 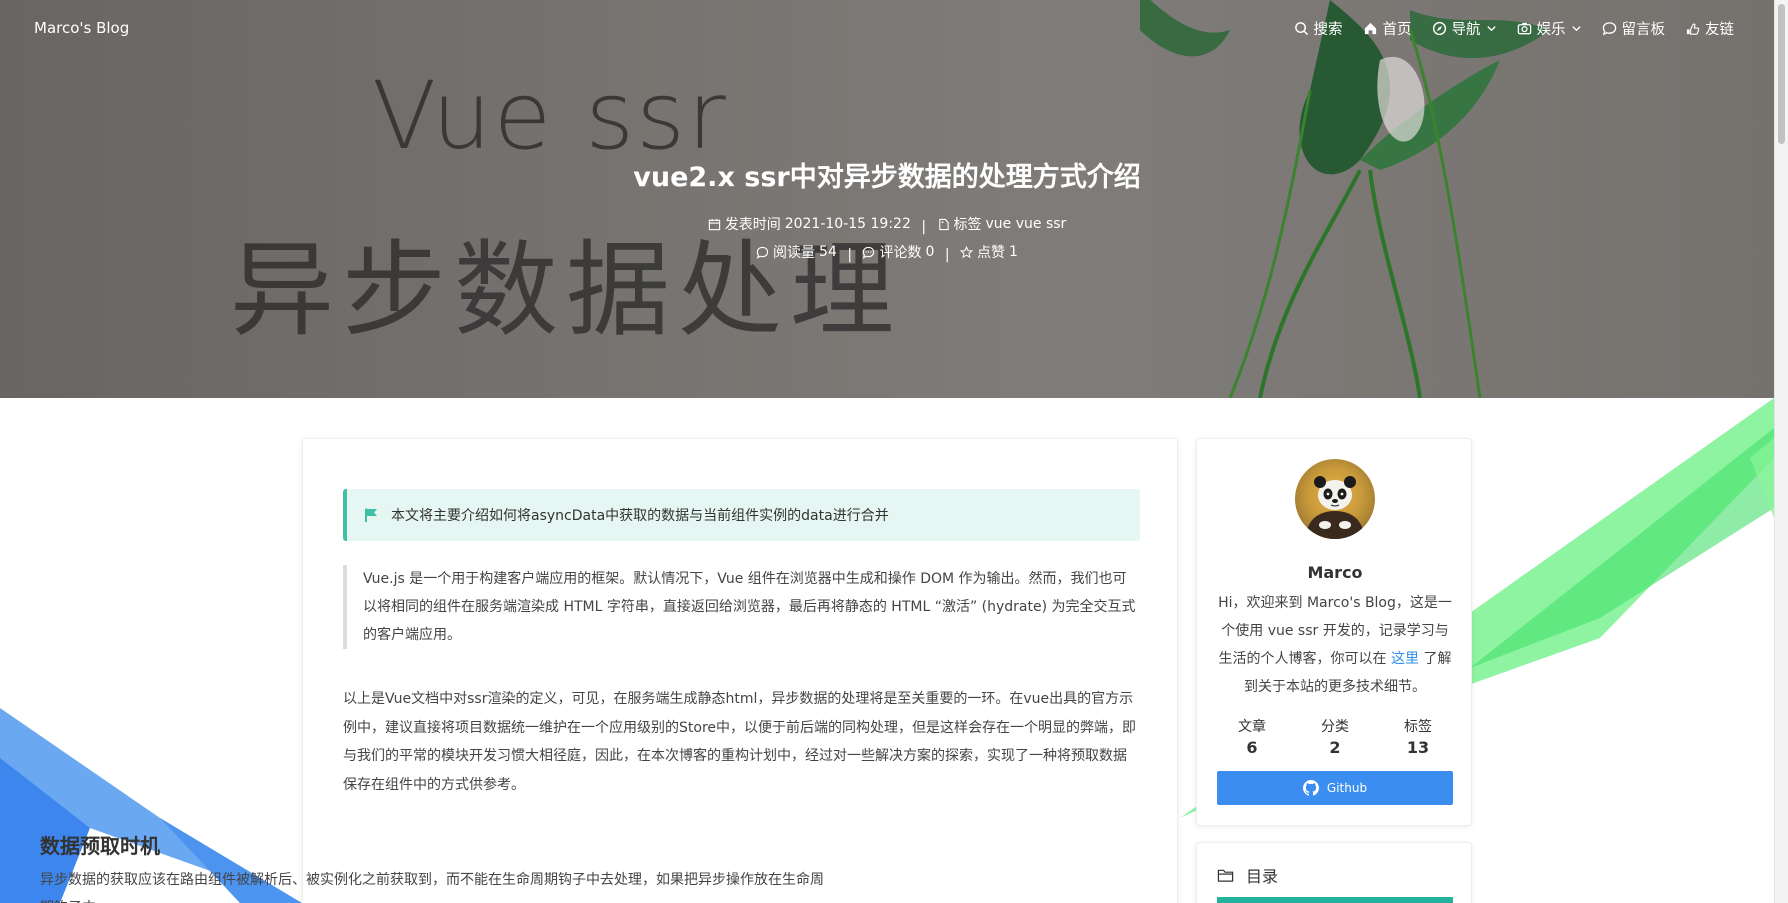 I want to click on toc-header: 目录, so click(x=1247, y=875).